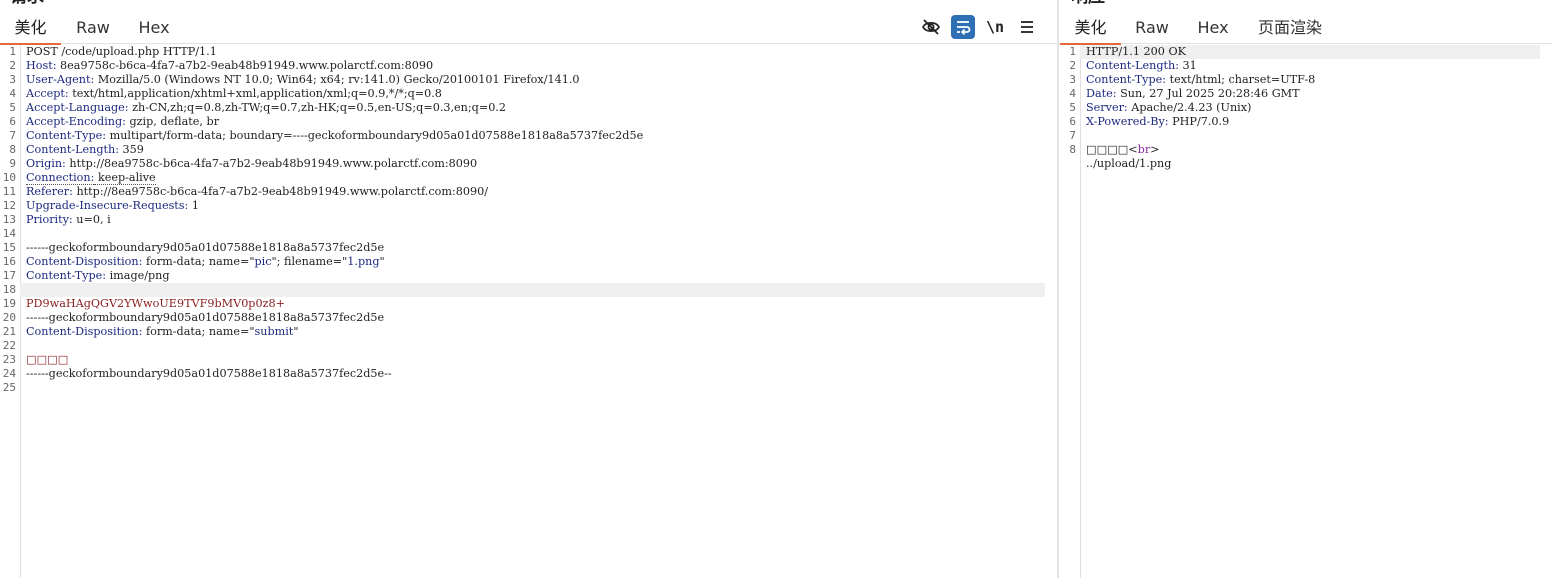 This screenshot has width=1552, height=578. What do you see at coordinates (274, 331) in the screenshot?
I see `code-token: submit` at bounding box center [274, 331].